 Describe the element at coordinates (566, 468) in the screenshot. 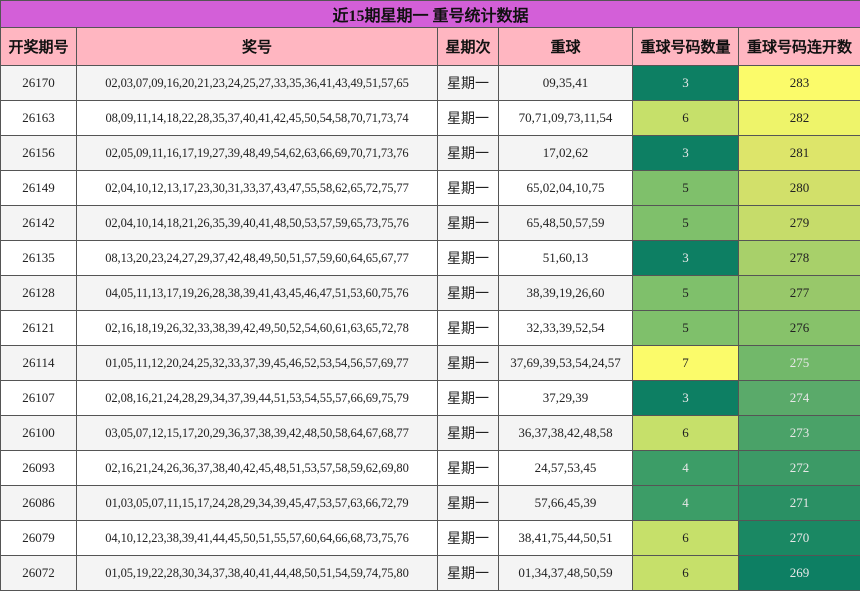

I see `repeats-cell: 24,57,53,45` at that location.